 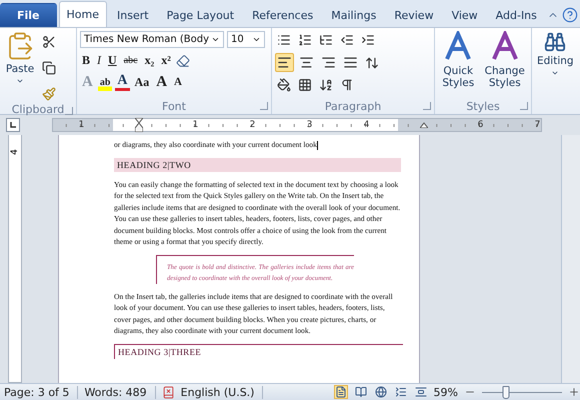 I want to click on heading: HEADING 2|TWO, so click(x=257, y=165).